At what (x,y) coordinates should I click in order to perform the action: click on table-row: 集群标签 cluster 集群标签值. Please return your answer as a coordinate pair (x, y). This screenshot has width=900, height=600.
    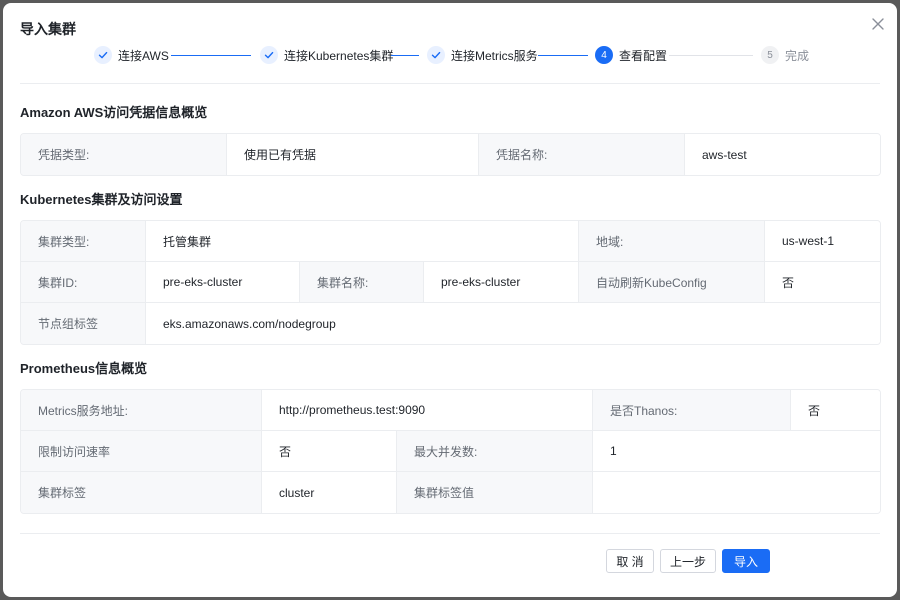
    Looking at the image, I should click on (450, 492).